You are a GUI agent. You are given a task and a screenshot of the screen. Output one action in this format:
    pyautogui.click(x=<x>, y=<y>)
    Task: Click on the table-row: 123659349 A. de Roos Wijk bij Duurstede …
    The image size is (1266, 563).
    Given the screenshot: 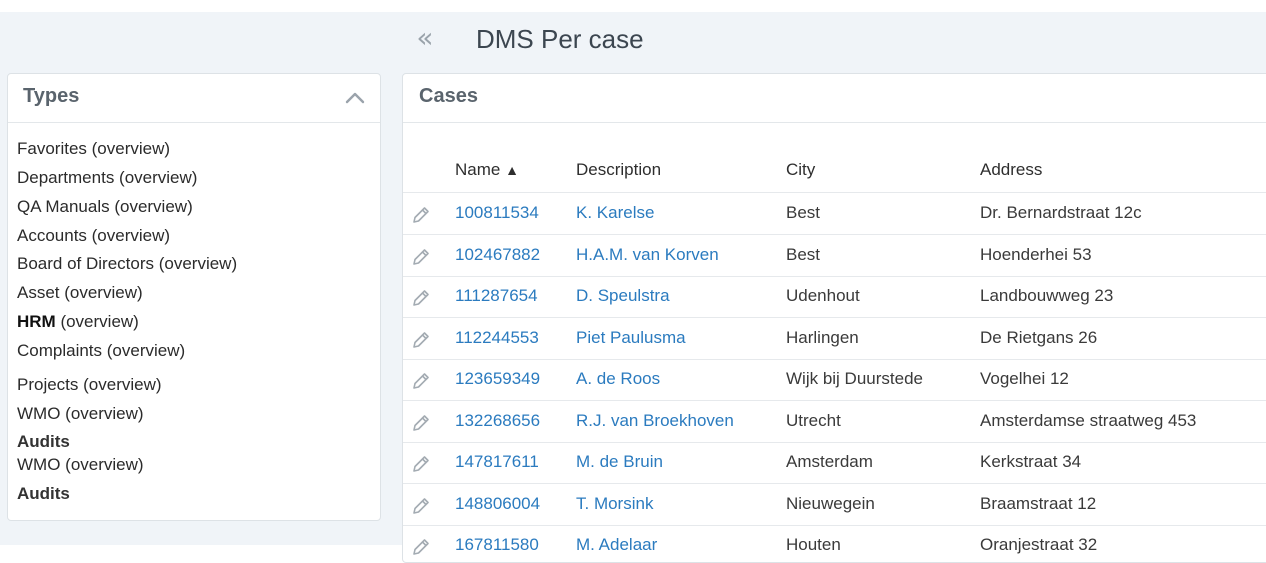 What is the action you would take?
    pyautogui.click(x=834, y=380)
    